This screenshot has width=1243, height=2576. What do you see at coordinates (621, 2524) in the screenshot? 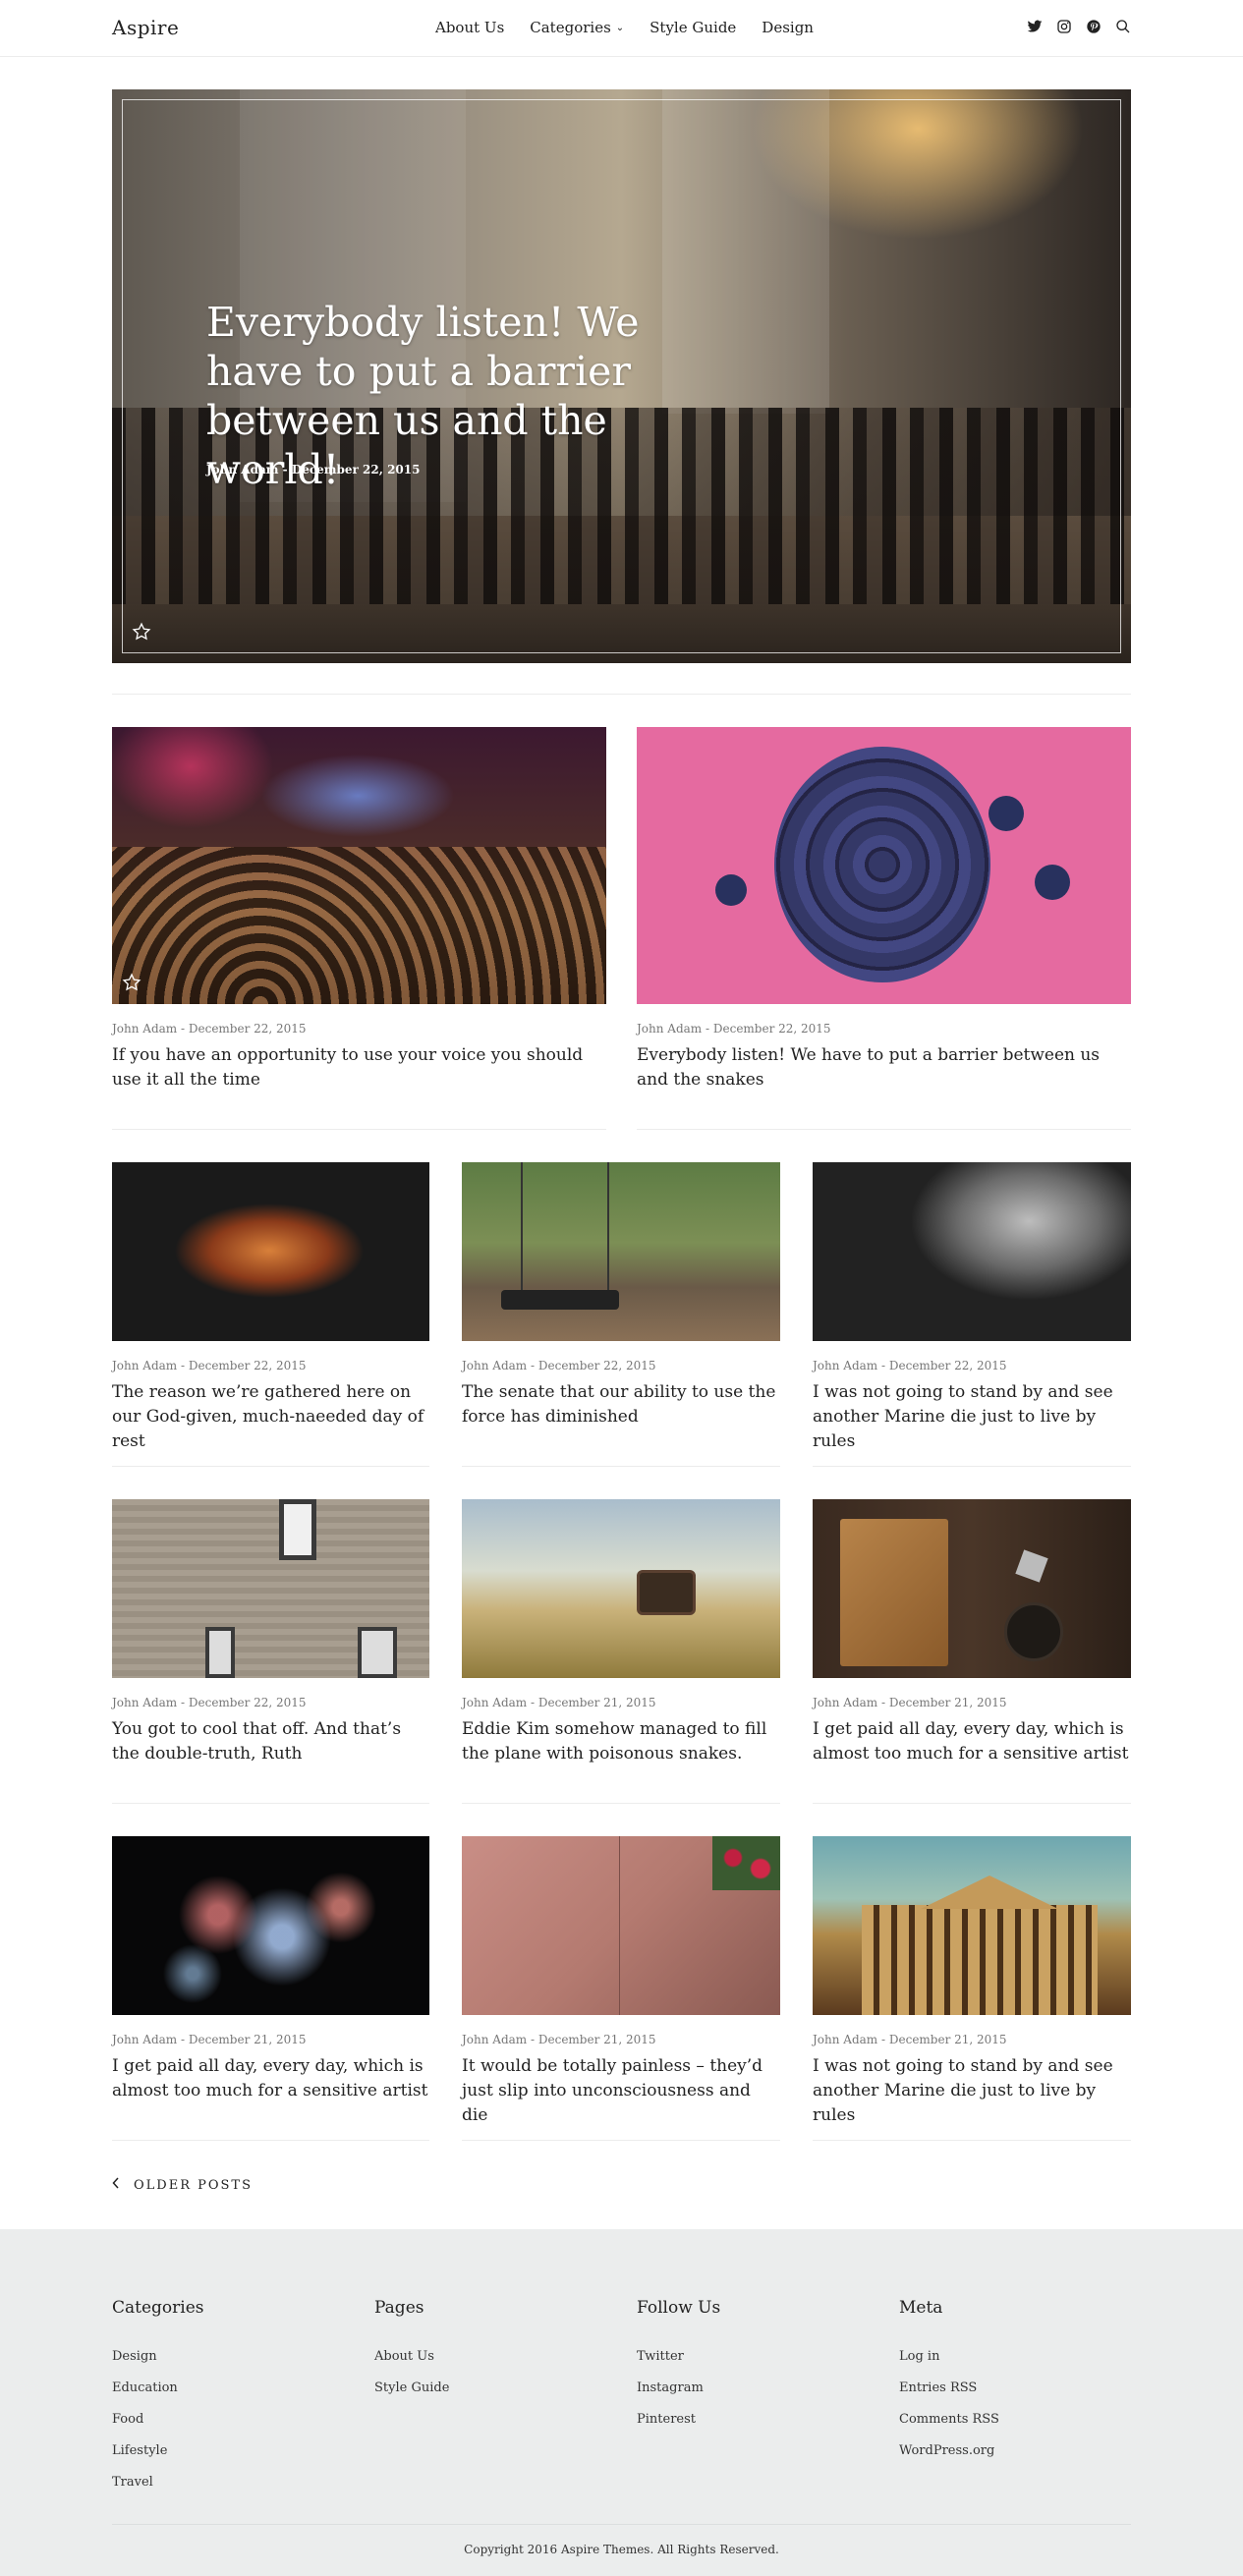
I see `footer-divider` at bounding box center [621, 2524].